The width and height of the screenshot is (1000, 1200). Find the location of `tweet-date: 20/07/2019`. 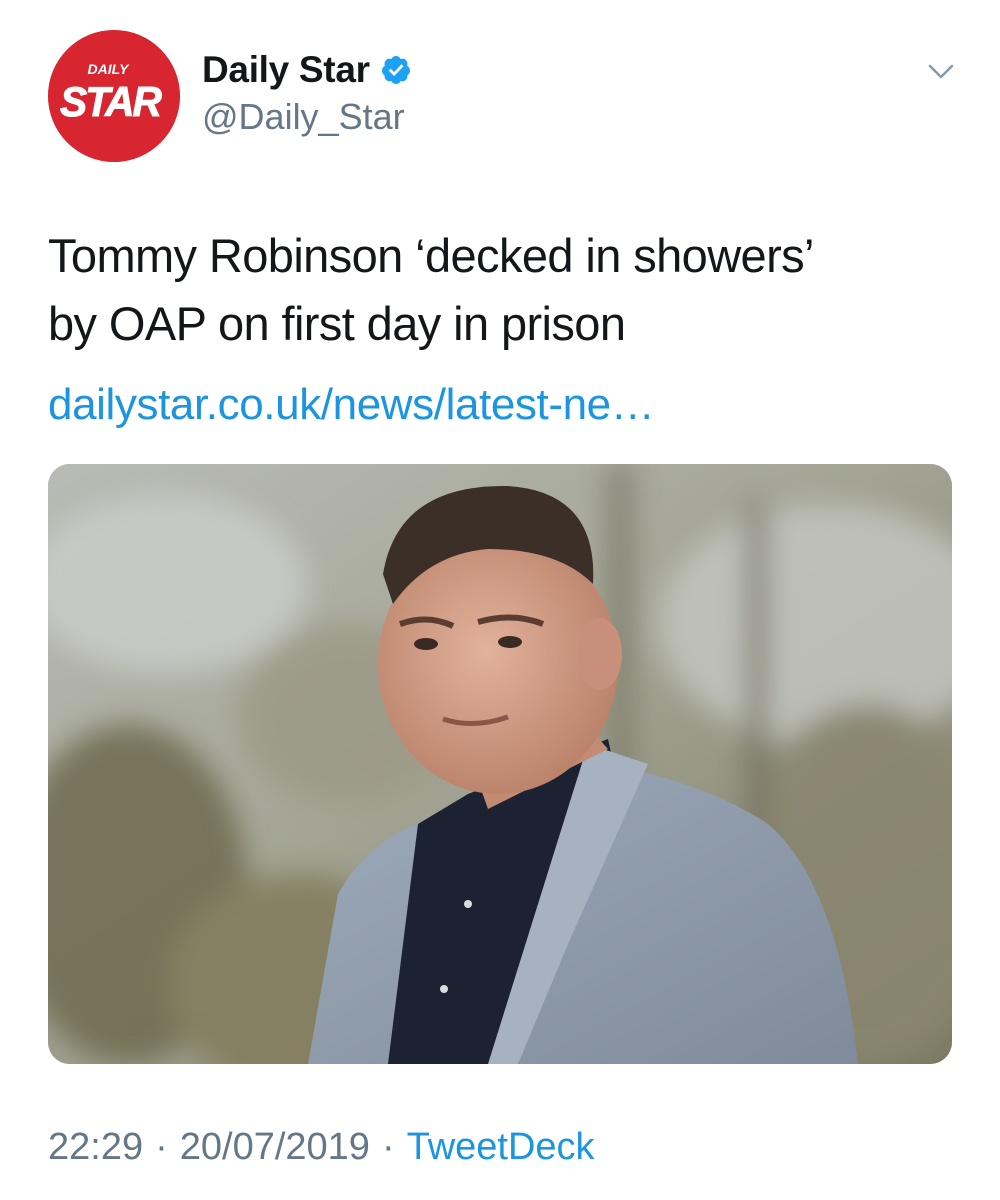

tweet-date: 20/07/2019 is located at coordinates (275, 1147).